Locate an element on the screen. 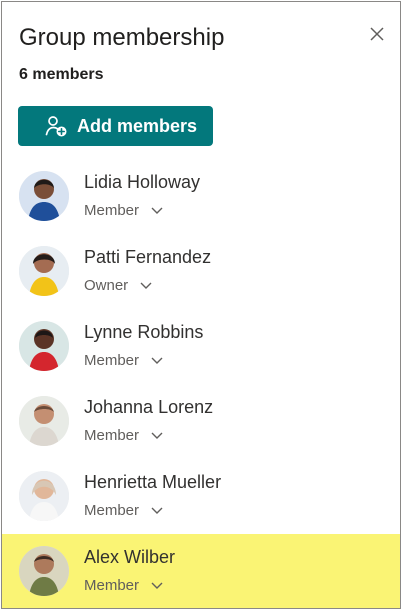 Image resolution: width=404 pixels, height=613 pixels. role-dropdown: Owner is located at coordinates (118, 285).